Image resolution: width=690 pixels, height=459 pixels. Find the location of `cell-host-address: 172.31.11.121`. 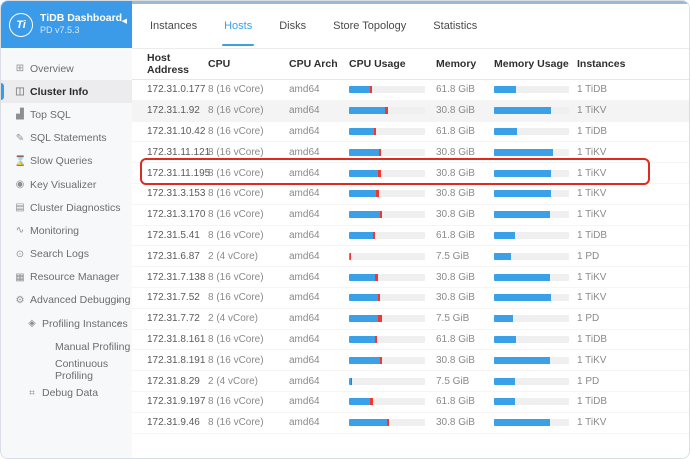

cell-host-address: 172.31.11.121 is located at coordinates (179, 152).